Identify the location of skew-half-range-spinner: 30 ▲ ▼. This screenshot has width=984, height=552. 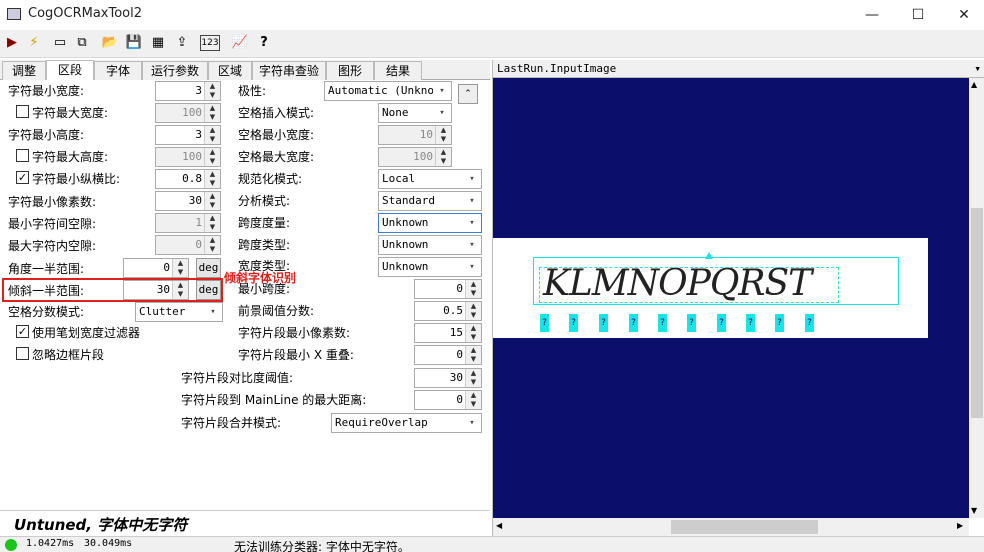
(156, 290).